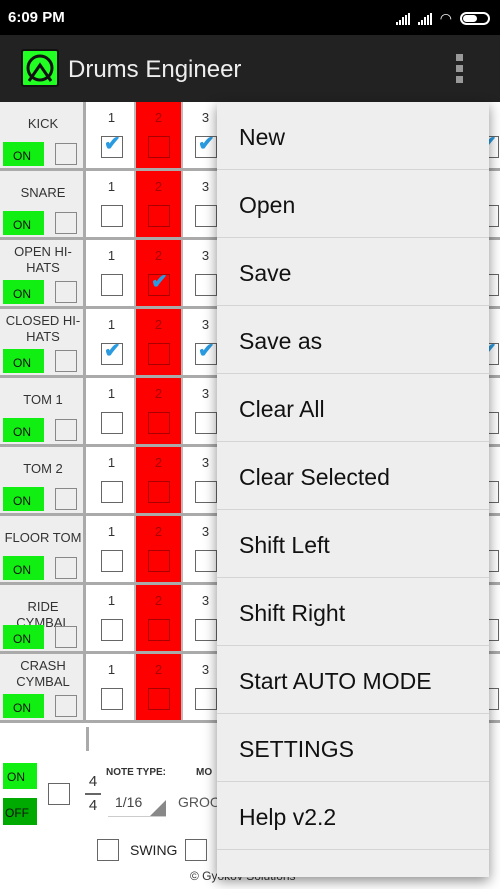  I want to click on drum-name: KICK, so click(43, 123).